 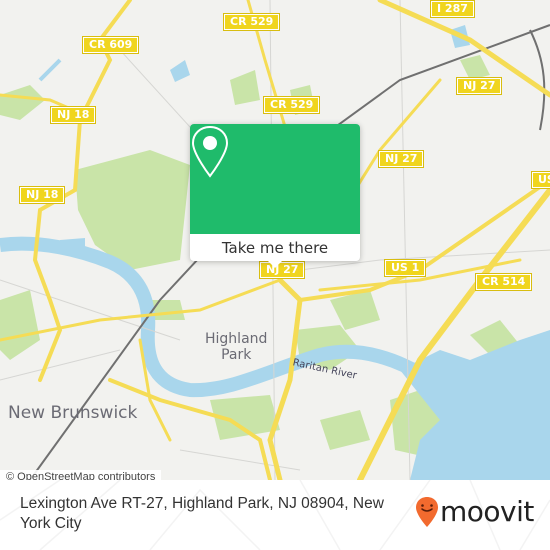 What do you see at coordinates (540, 180) in the screenshot?
I see `road-shield-us1-east: US 1` at bounding box center [540, 180].